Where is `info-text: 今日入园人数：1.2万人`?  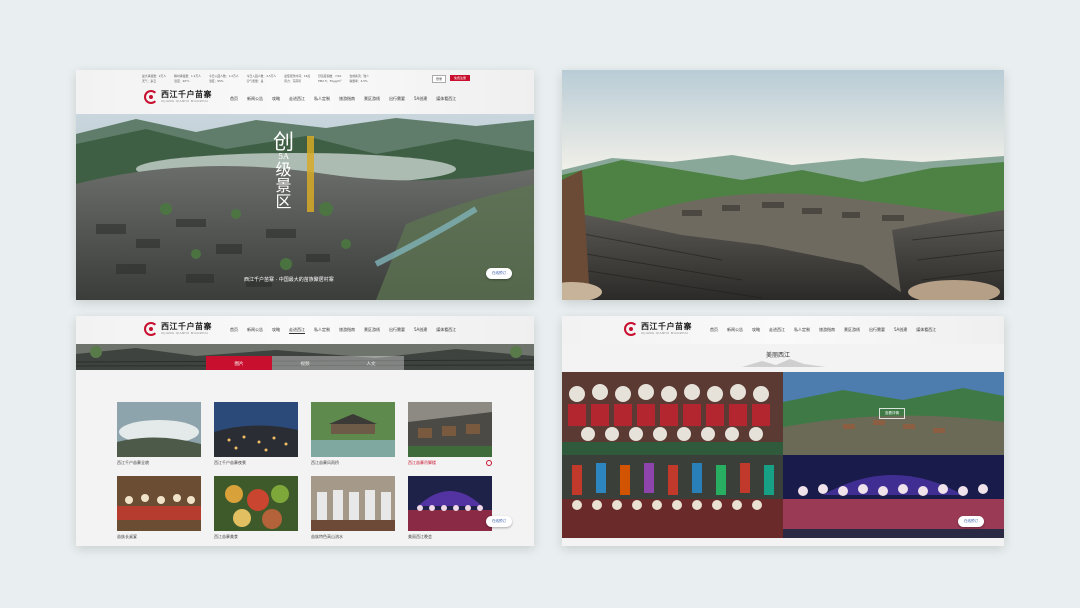
info-text: 今日入园人数：1.2万人 is located at coordinates (223, 76).